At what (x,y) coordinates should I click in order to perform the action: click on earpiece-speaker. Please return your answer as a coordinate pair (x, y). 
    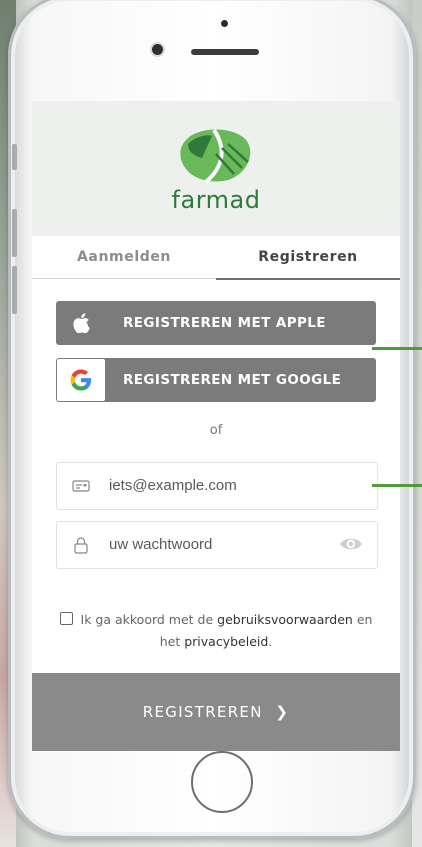
    Looking at the image, I should click on (225, 52).